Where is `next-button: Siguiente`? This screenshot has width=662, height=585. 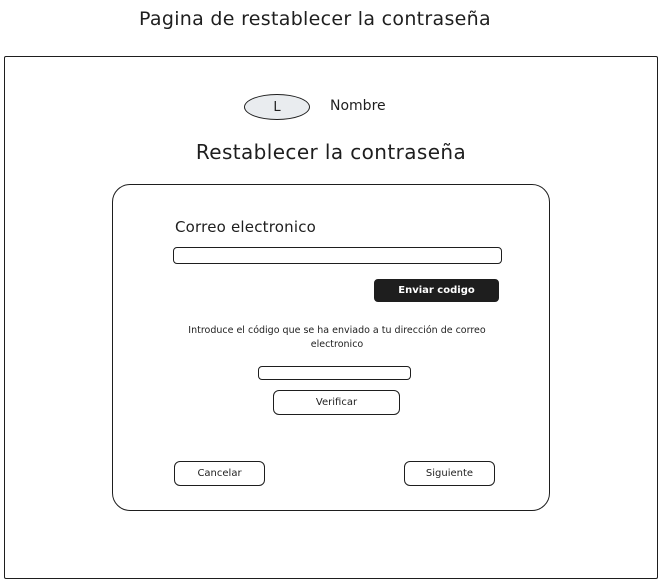 next-button: Siguiente is located at coordinates (449, 473).